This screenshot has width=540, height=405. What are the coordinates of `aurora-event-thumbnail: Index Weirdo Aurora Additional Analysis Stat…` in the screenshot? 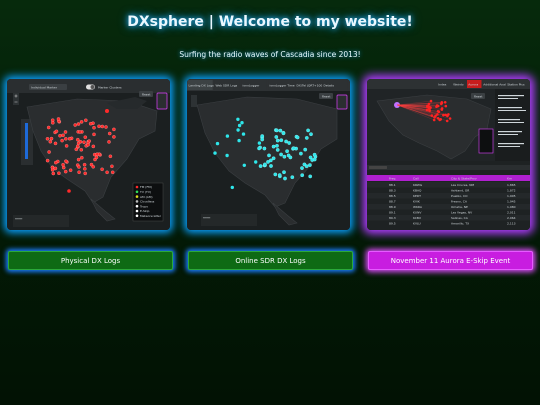 It's located at (448, 154).